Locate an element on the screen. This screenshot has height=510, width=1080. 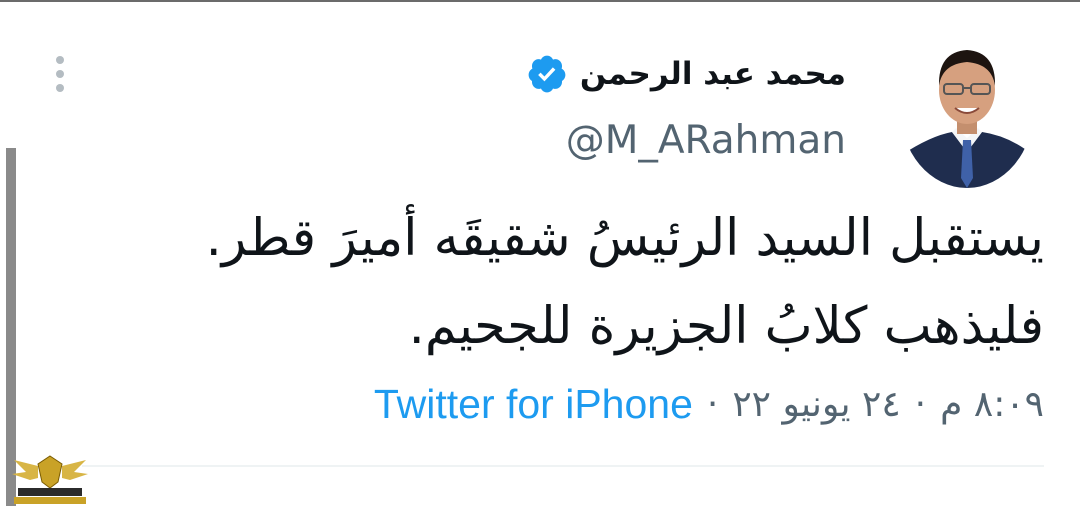
tweet-text-line: فليذهب كلابُ الجزيرة للجحيم. is located at coordinates (726, 326).